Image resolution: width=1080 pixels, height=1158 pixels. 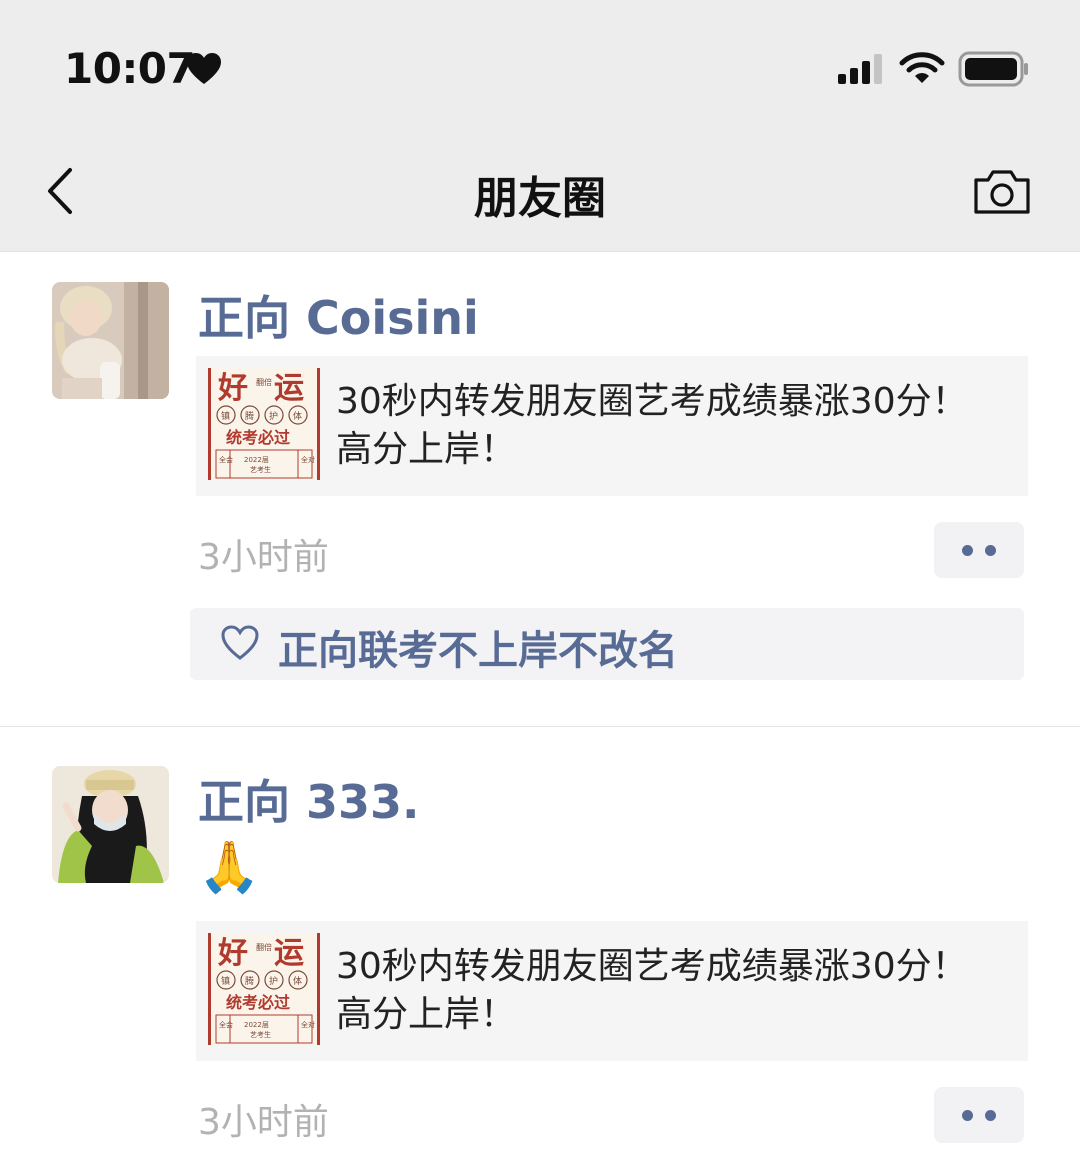 I want to click on camera-icon, so click(x=1002, y=192).